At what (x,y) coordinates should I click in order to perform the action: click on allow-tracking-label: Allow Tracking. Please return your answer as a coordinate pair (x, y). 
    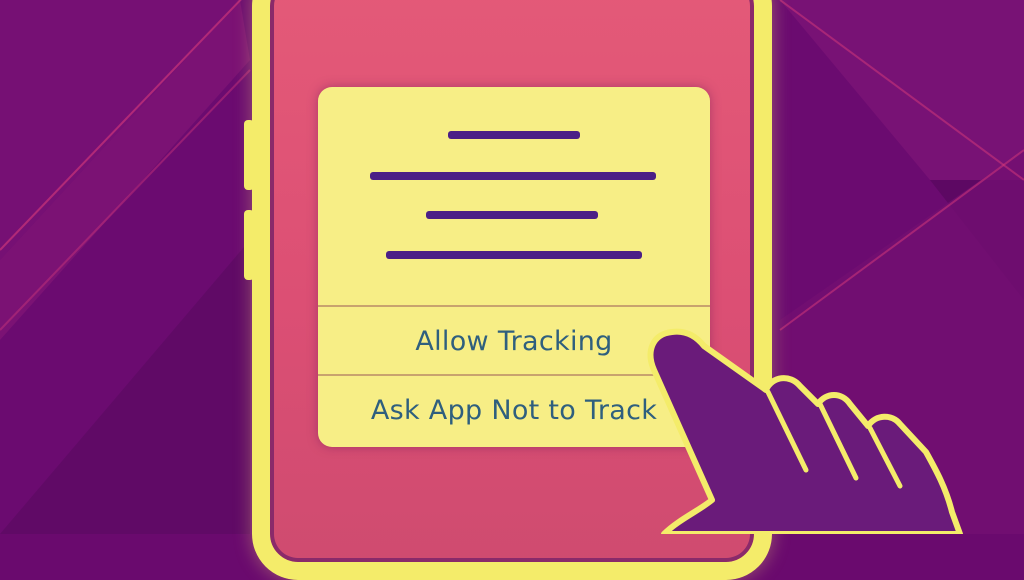
    Looking at the image, I should click on (514, 341).